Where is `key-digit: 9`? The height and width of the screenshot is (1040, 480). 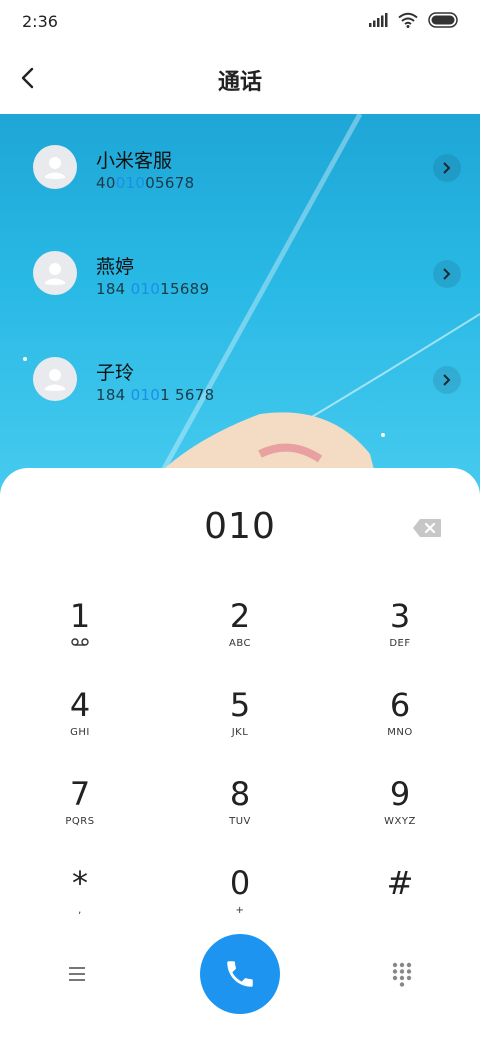
key-digit: 9 is located at coordinates (400, 794).